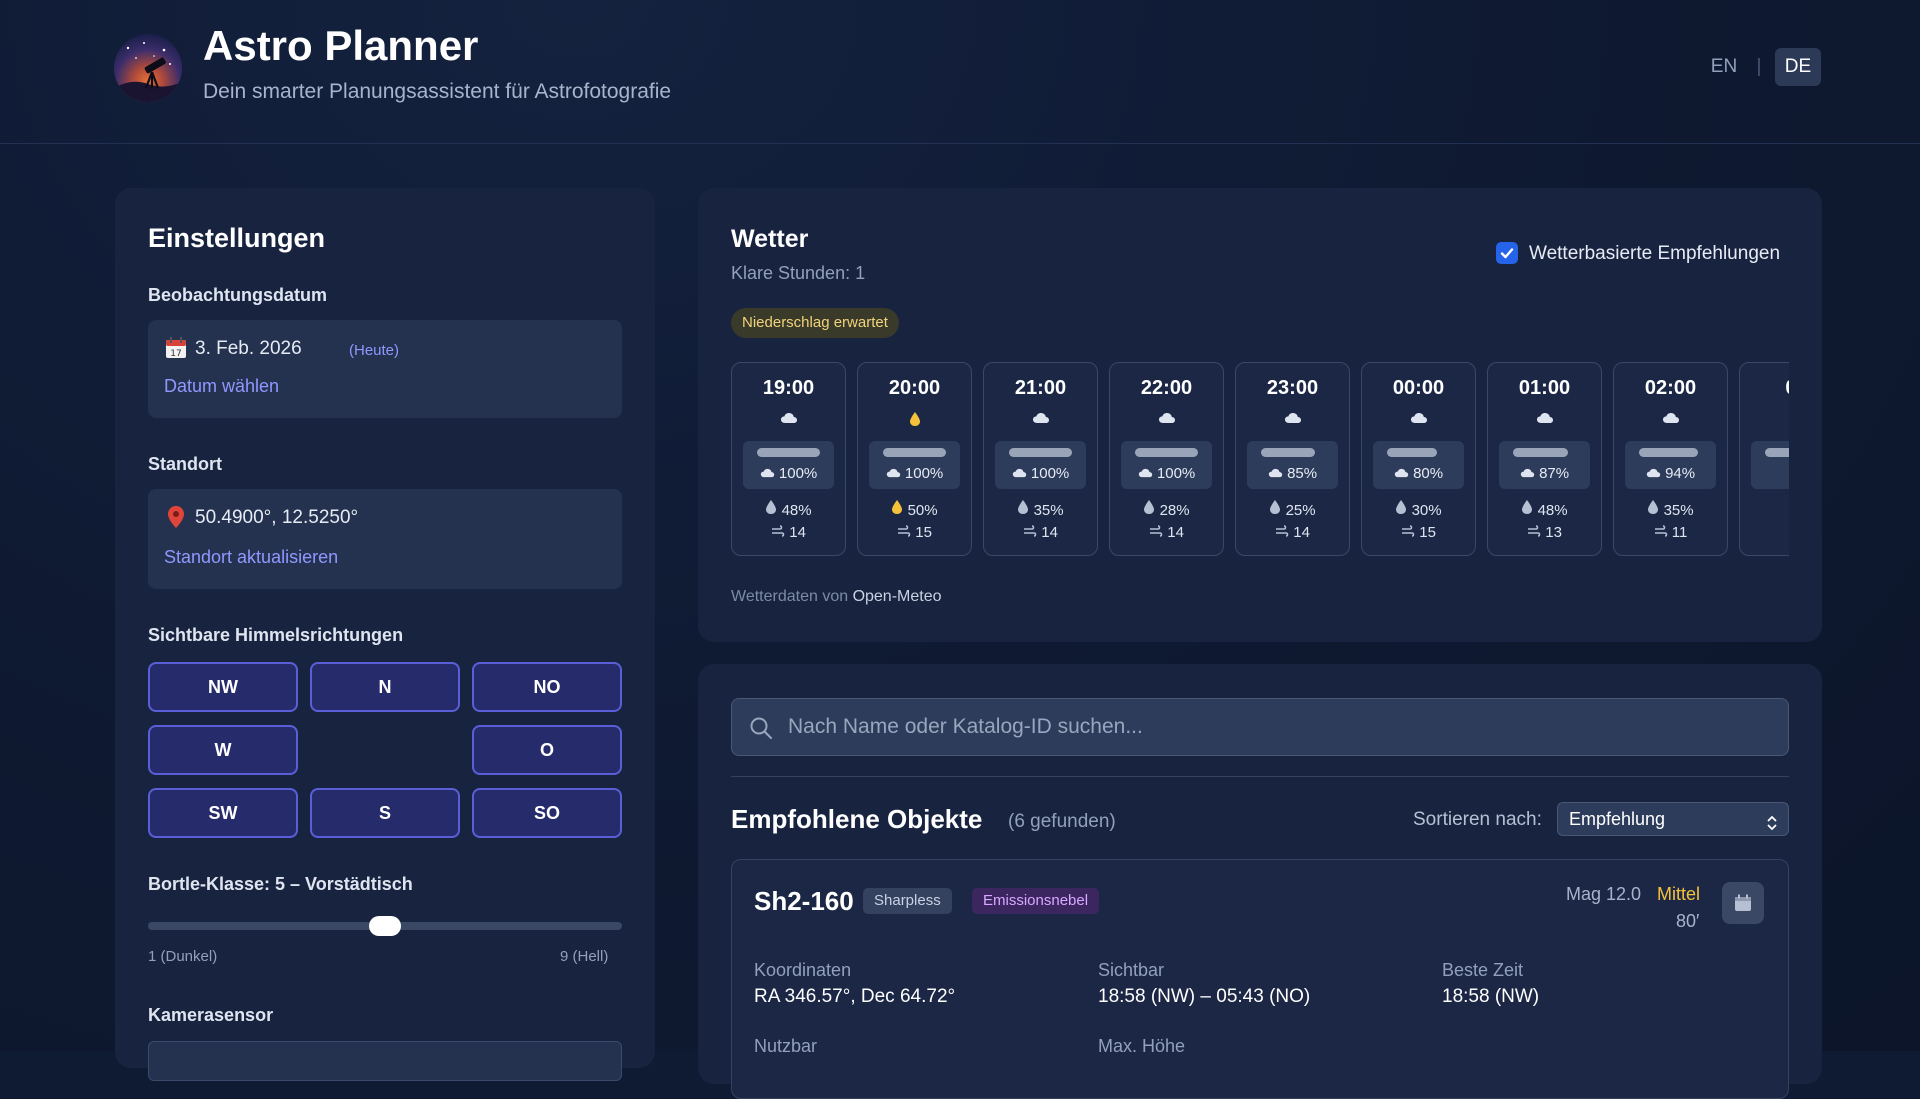 The height and width of the screenshot is (1099, 1920). I want to click on direction-w-button: W, so click(223, 750).